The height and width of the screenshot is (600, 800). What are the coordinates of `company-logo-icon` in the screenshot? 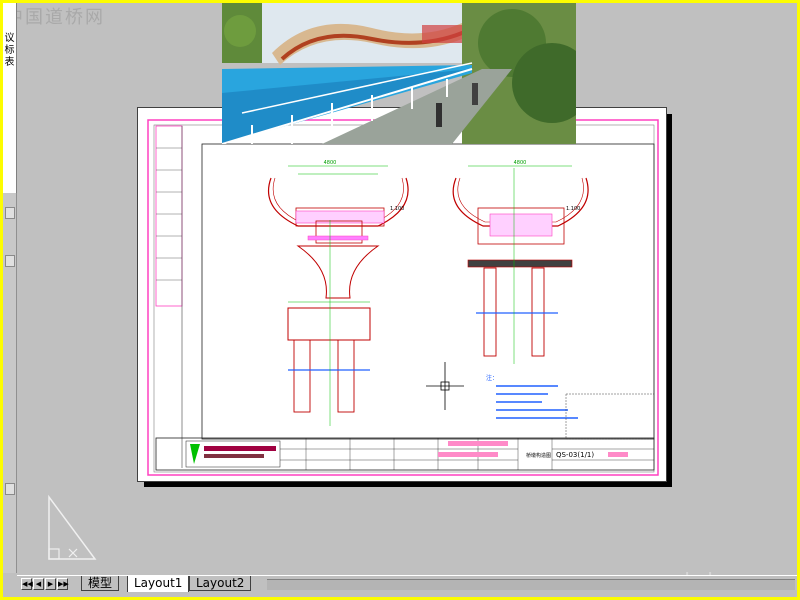 It's located at (195, 454).